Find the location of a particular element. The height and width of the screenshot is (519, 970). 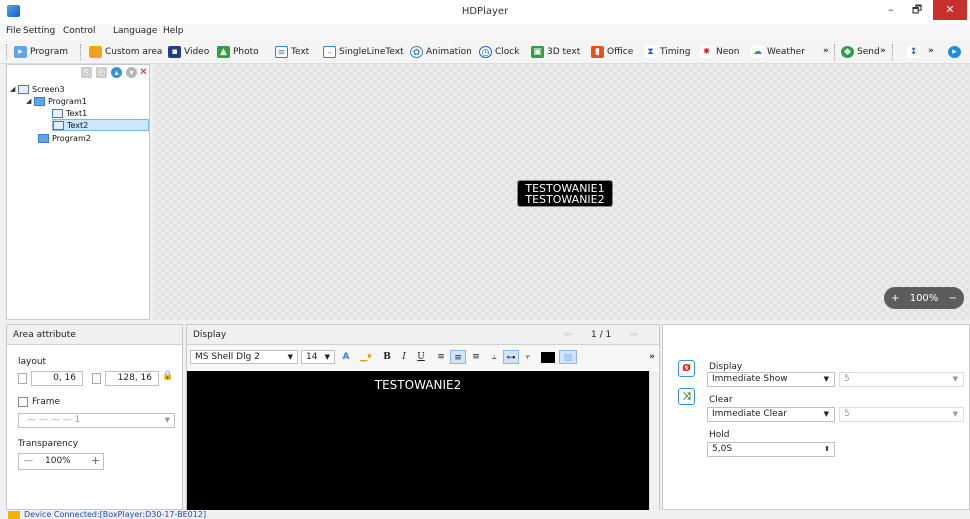

send-button: ◆ Send is located at coordinates (860, 52).